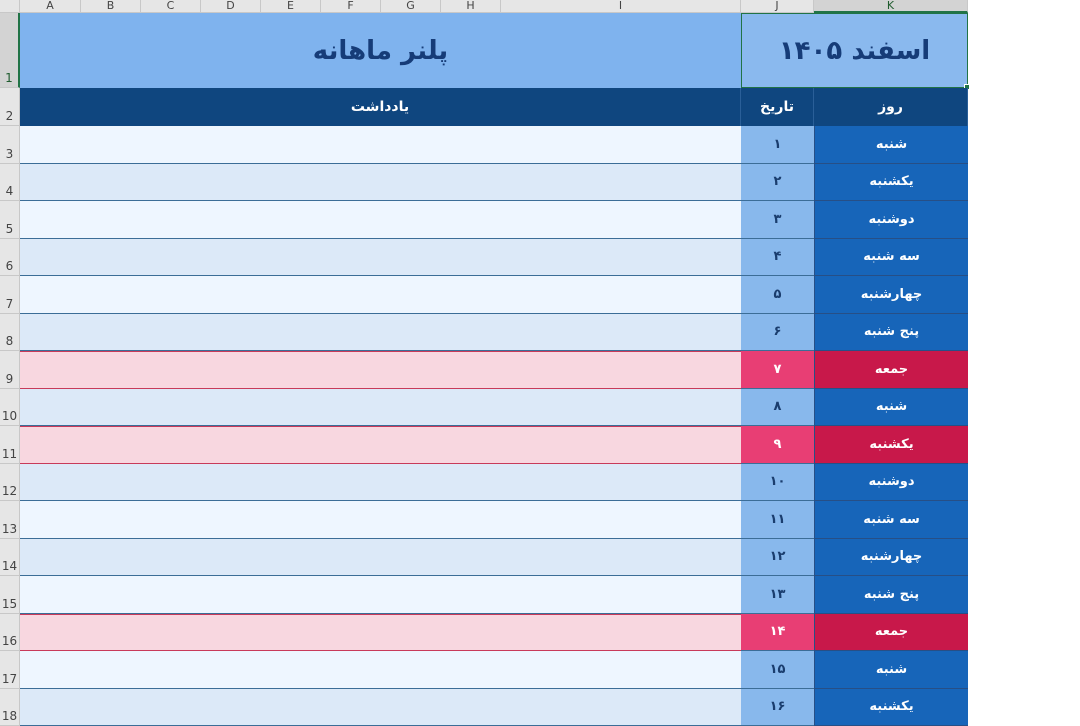  Describe the element at coordinates (10, 6) in the screenshot. I see `select-all-corner` at that location.